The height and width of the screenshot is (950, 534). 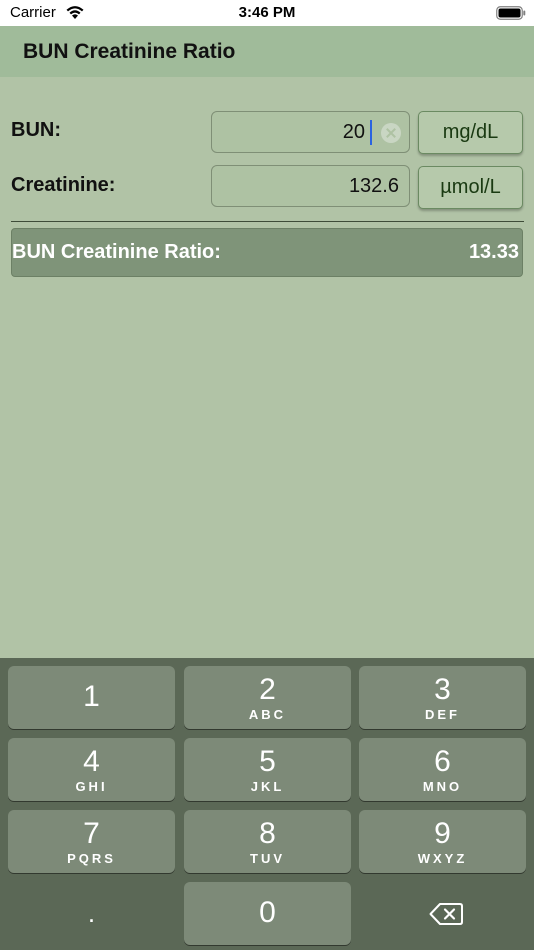 I want to click on key-decimal: ., so click(x=91, y=913).